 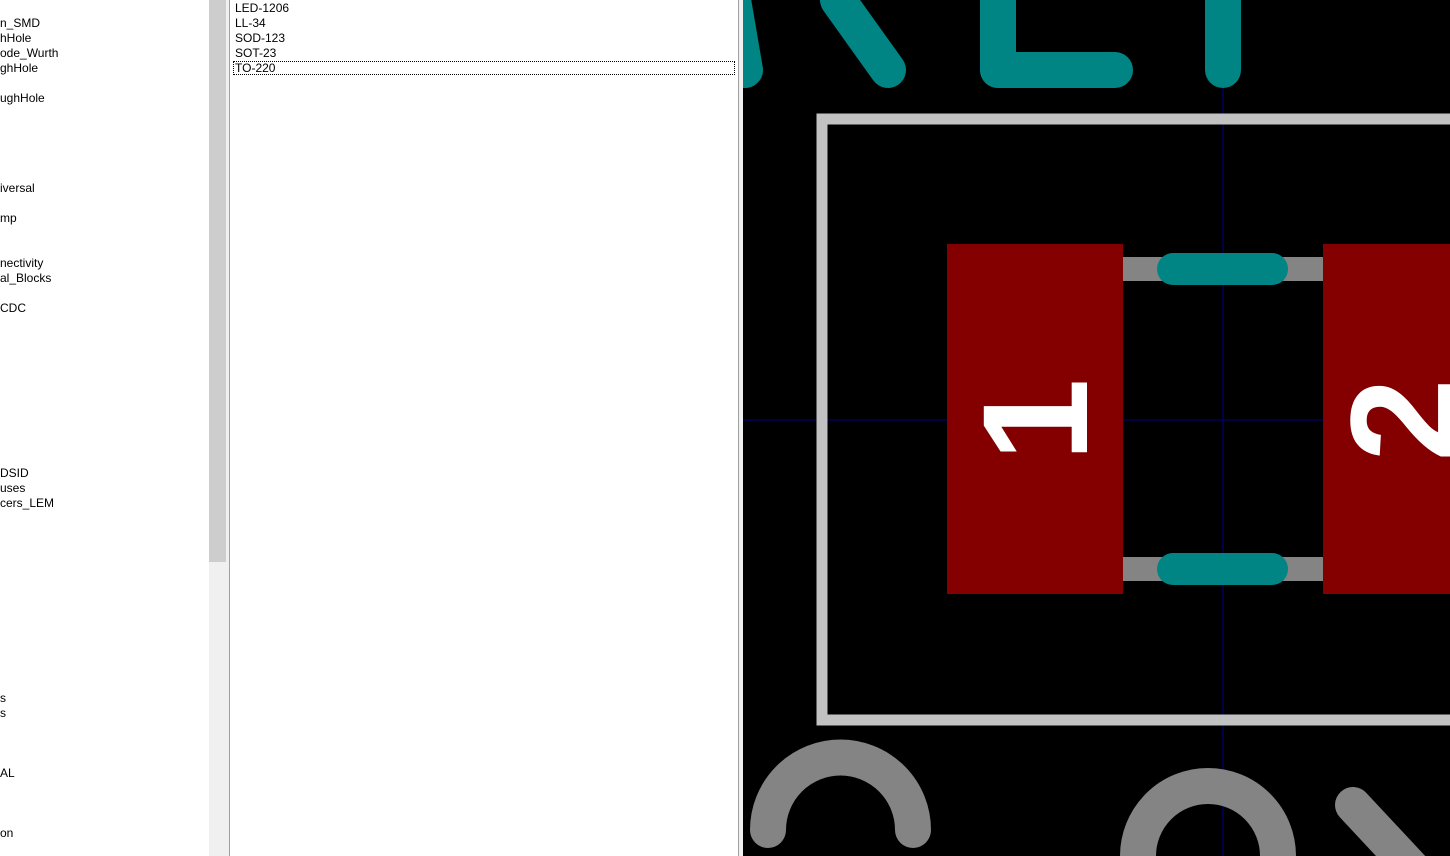 I want to click on silkscreen-stroke-k-stem, so click(x=753, y=44).